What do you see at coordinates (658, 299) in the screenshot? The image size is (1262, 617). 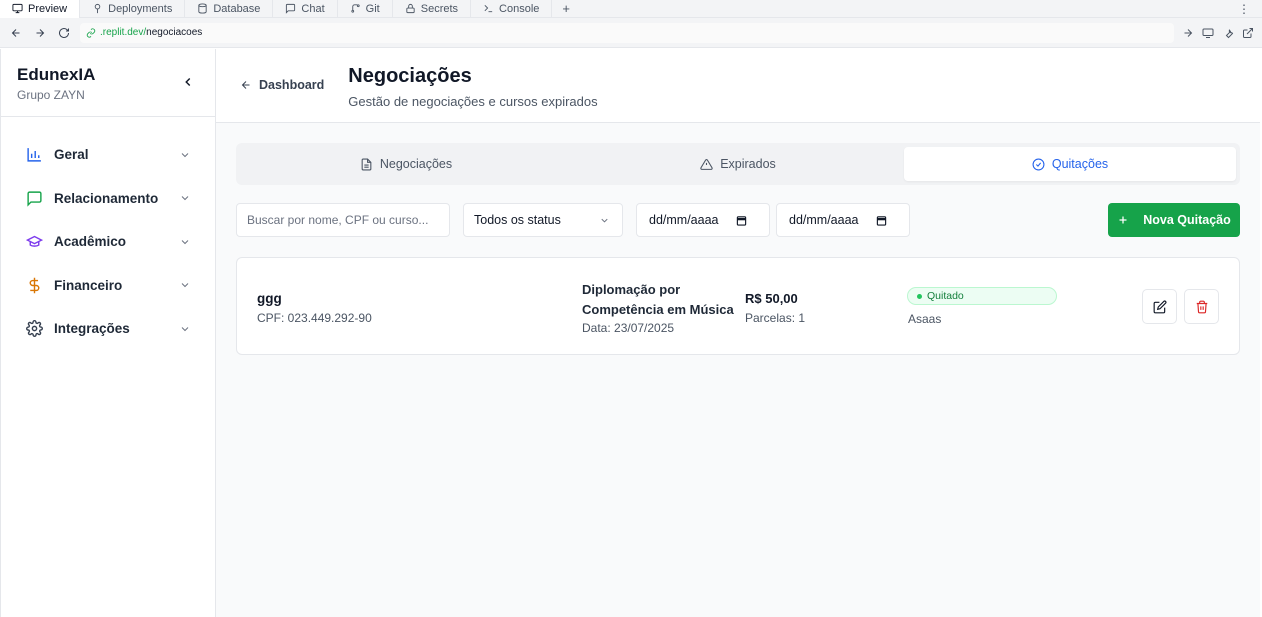 I see `course-name: Diplomação por Competência em Música` at bounding box center [658, 299].